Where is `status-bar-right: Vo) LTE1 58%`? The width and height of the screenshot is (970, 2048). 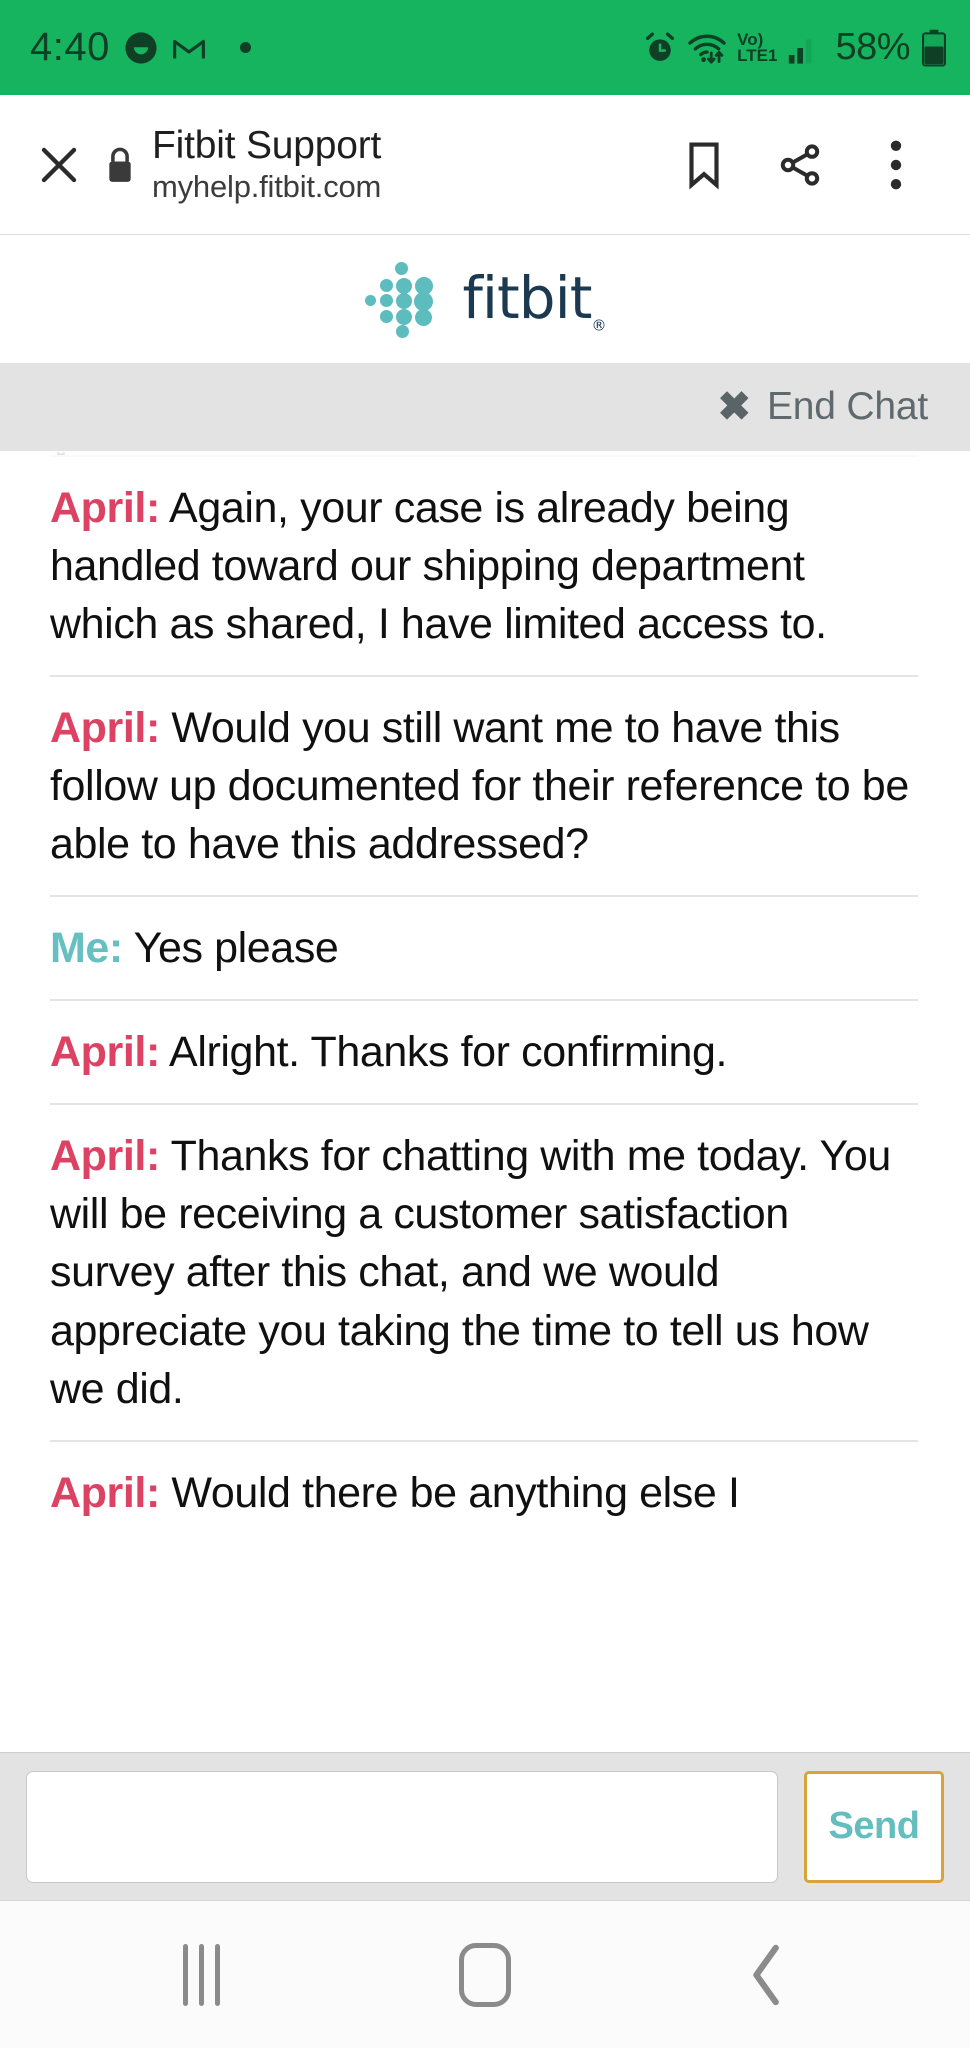
status-bar-right: Vo) LTE1 58% is located at coordinates (795, 47).